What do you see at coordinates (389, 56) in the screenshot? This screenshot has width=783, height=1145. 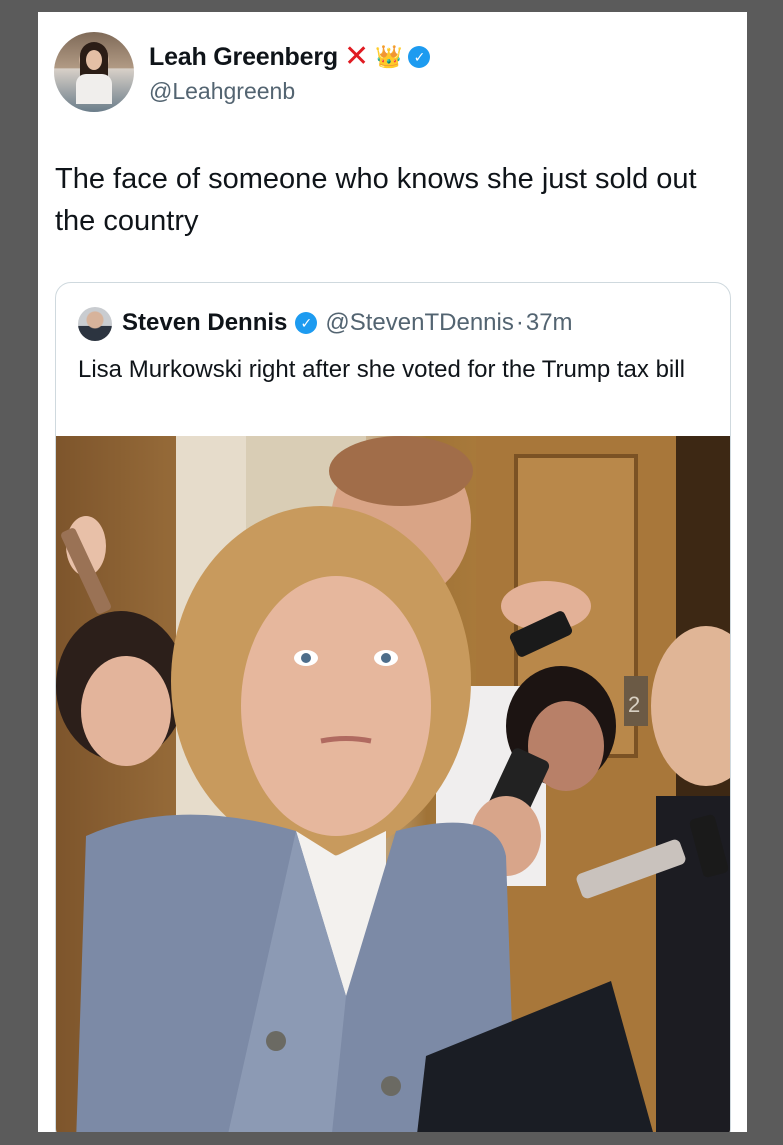 I see `crown-icon: 👑` at bounding box center [389, 56].